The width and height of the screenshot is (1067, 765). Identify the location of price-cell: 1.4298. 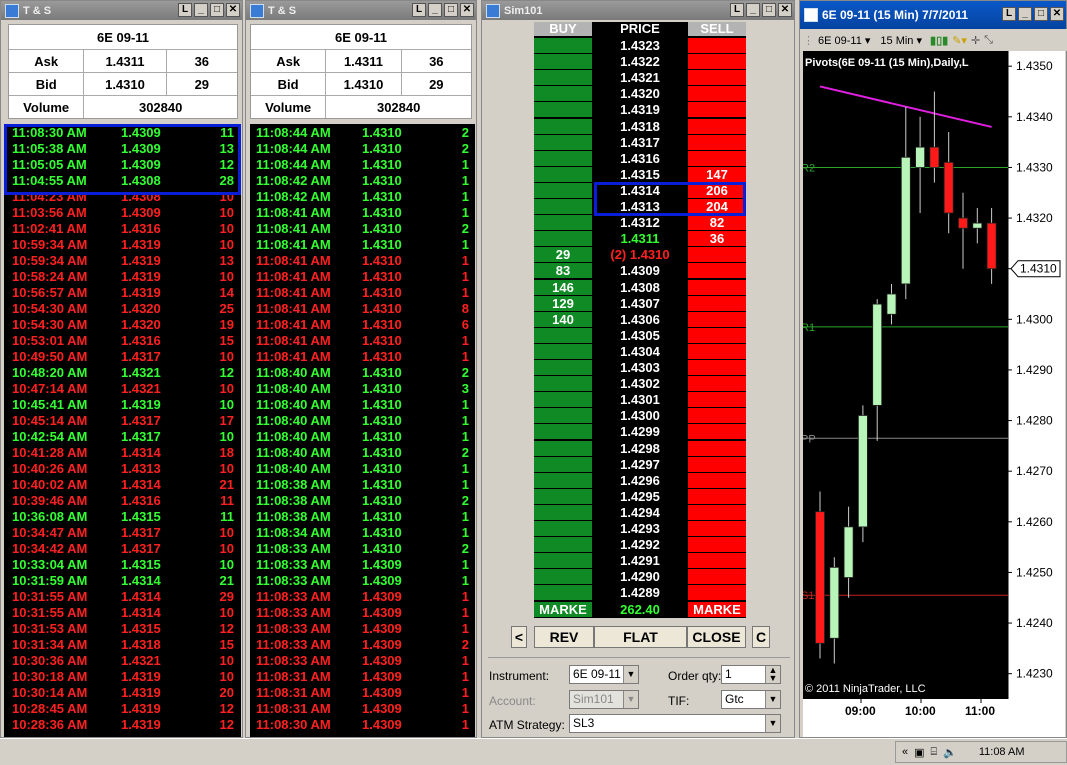
(640, 448).